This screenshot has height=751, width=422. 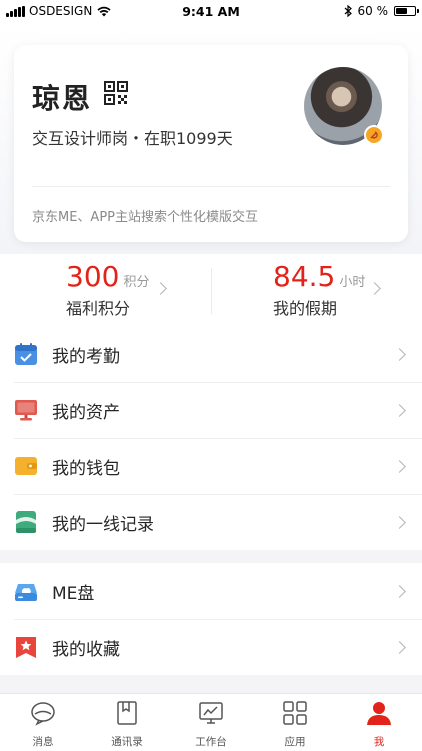 I want to click on tab-label: 我, so click(x=379, y=742).